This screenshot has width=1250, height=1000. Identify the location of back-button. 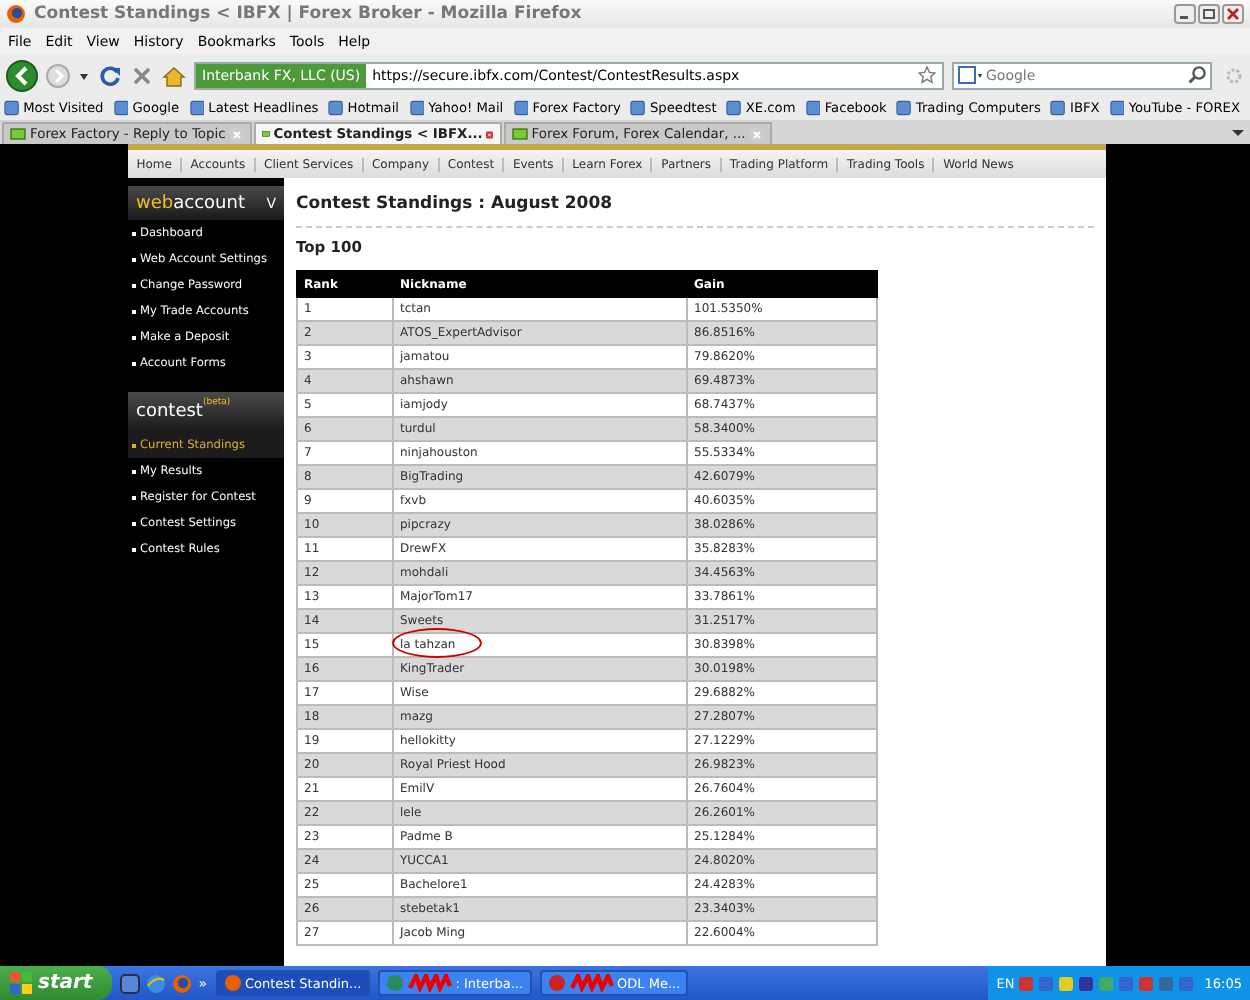
(22, 75).